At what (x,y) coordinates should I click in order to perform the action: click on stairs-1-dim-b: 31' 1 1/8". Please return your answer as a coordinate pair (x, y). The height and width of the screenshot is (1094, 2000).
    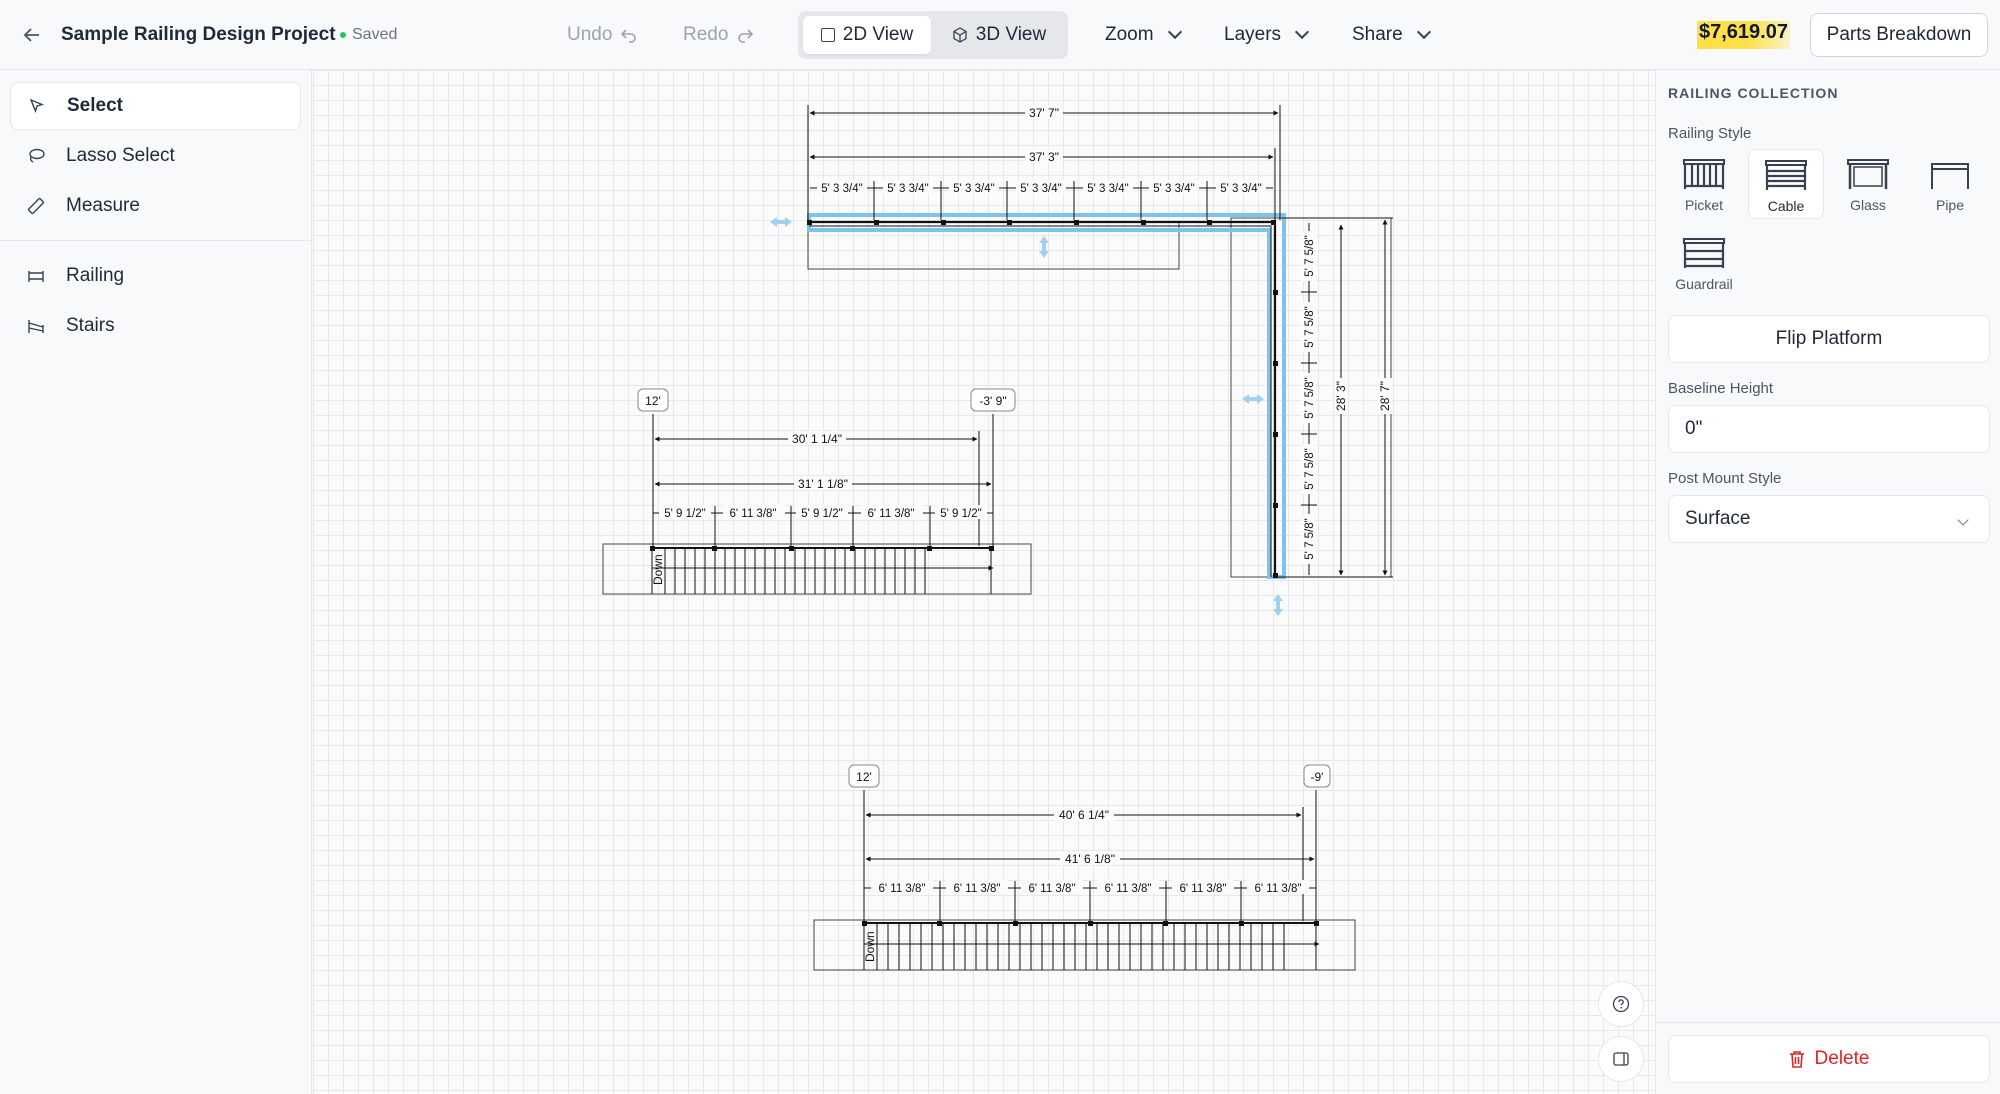
    Looking at the image, I should click on (823, 484).